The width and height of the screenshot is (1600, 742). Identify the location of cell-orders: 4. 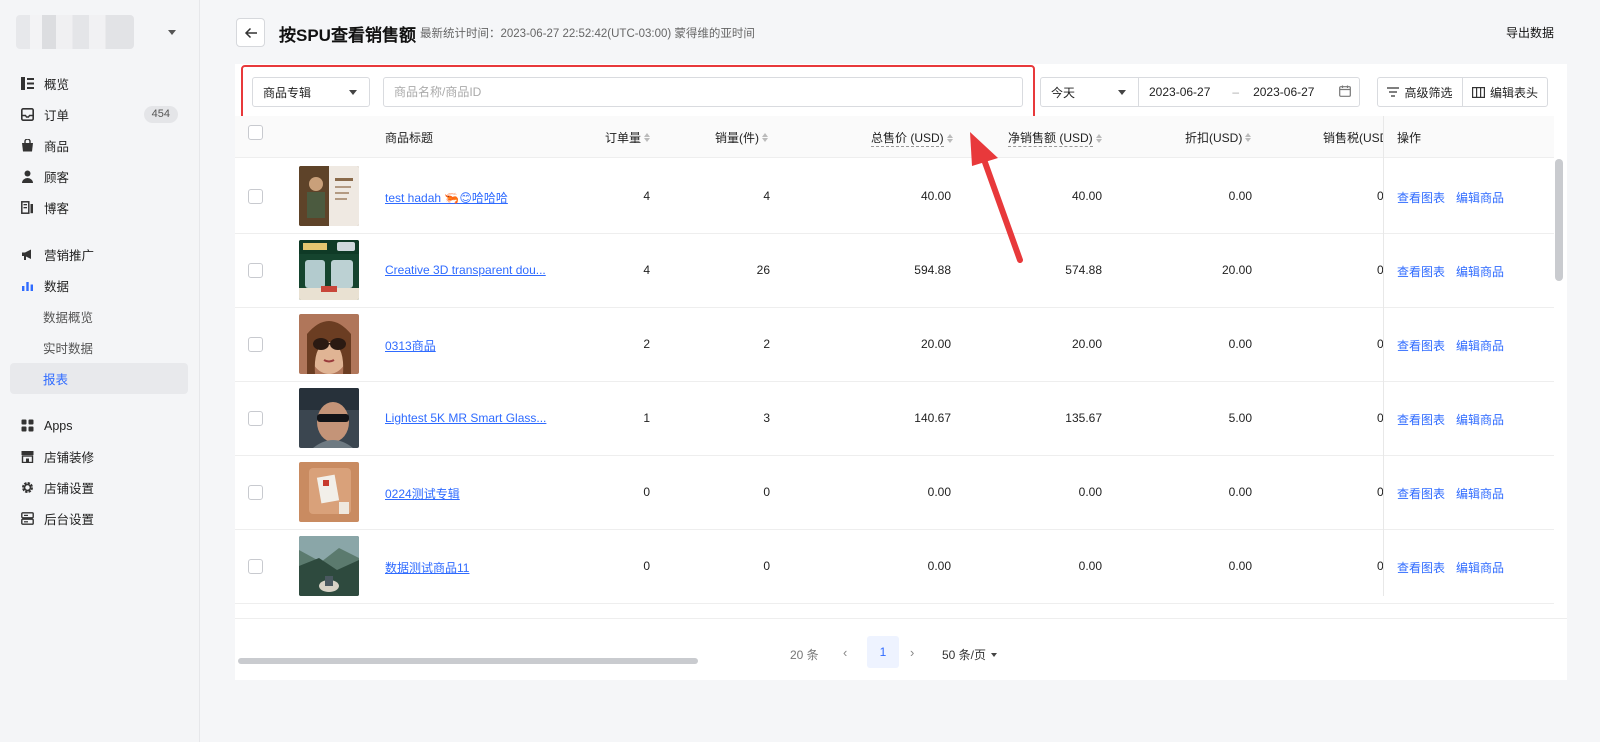
(646, 270).